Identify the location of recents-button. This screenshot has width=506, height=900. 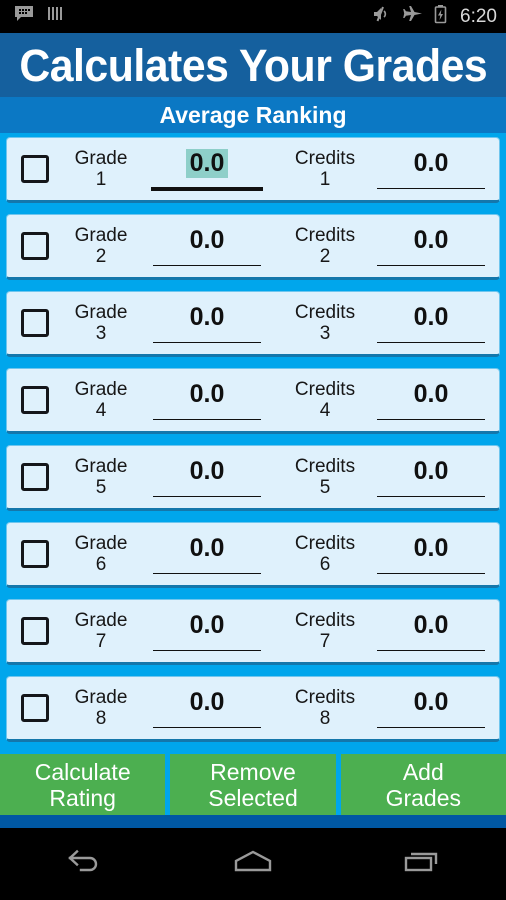
(422, 864).